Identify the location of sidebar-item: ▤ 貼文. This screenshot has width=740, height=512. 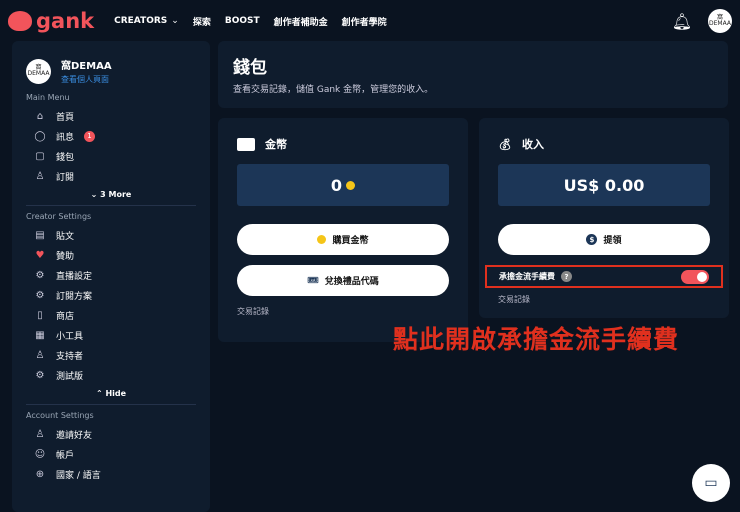
(111, 235).